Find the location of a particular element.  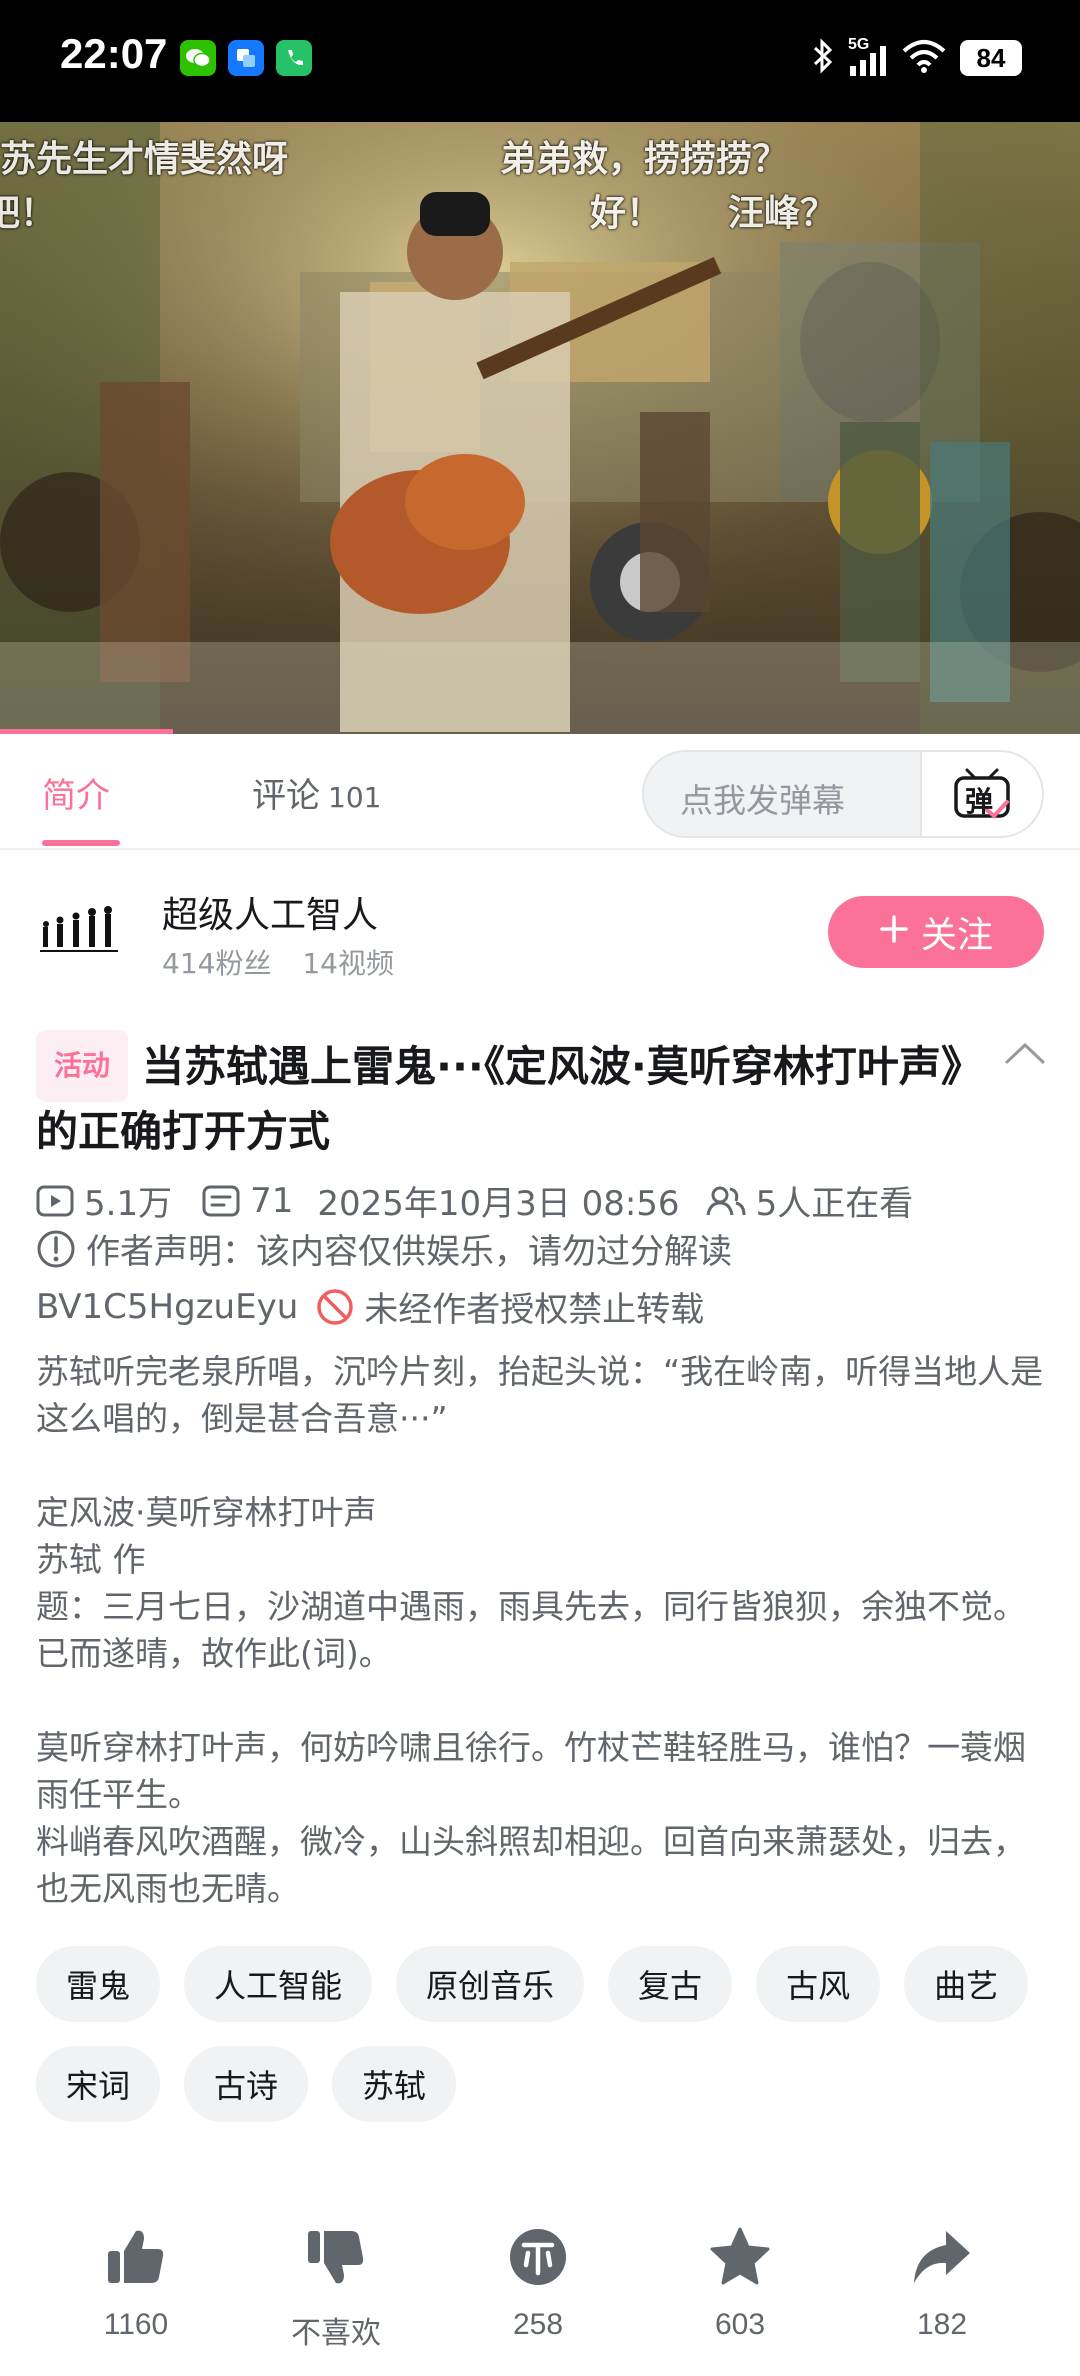

tag-item: 古诗 is located at coordinates (246, 2084).